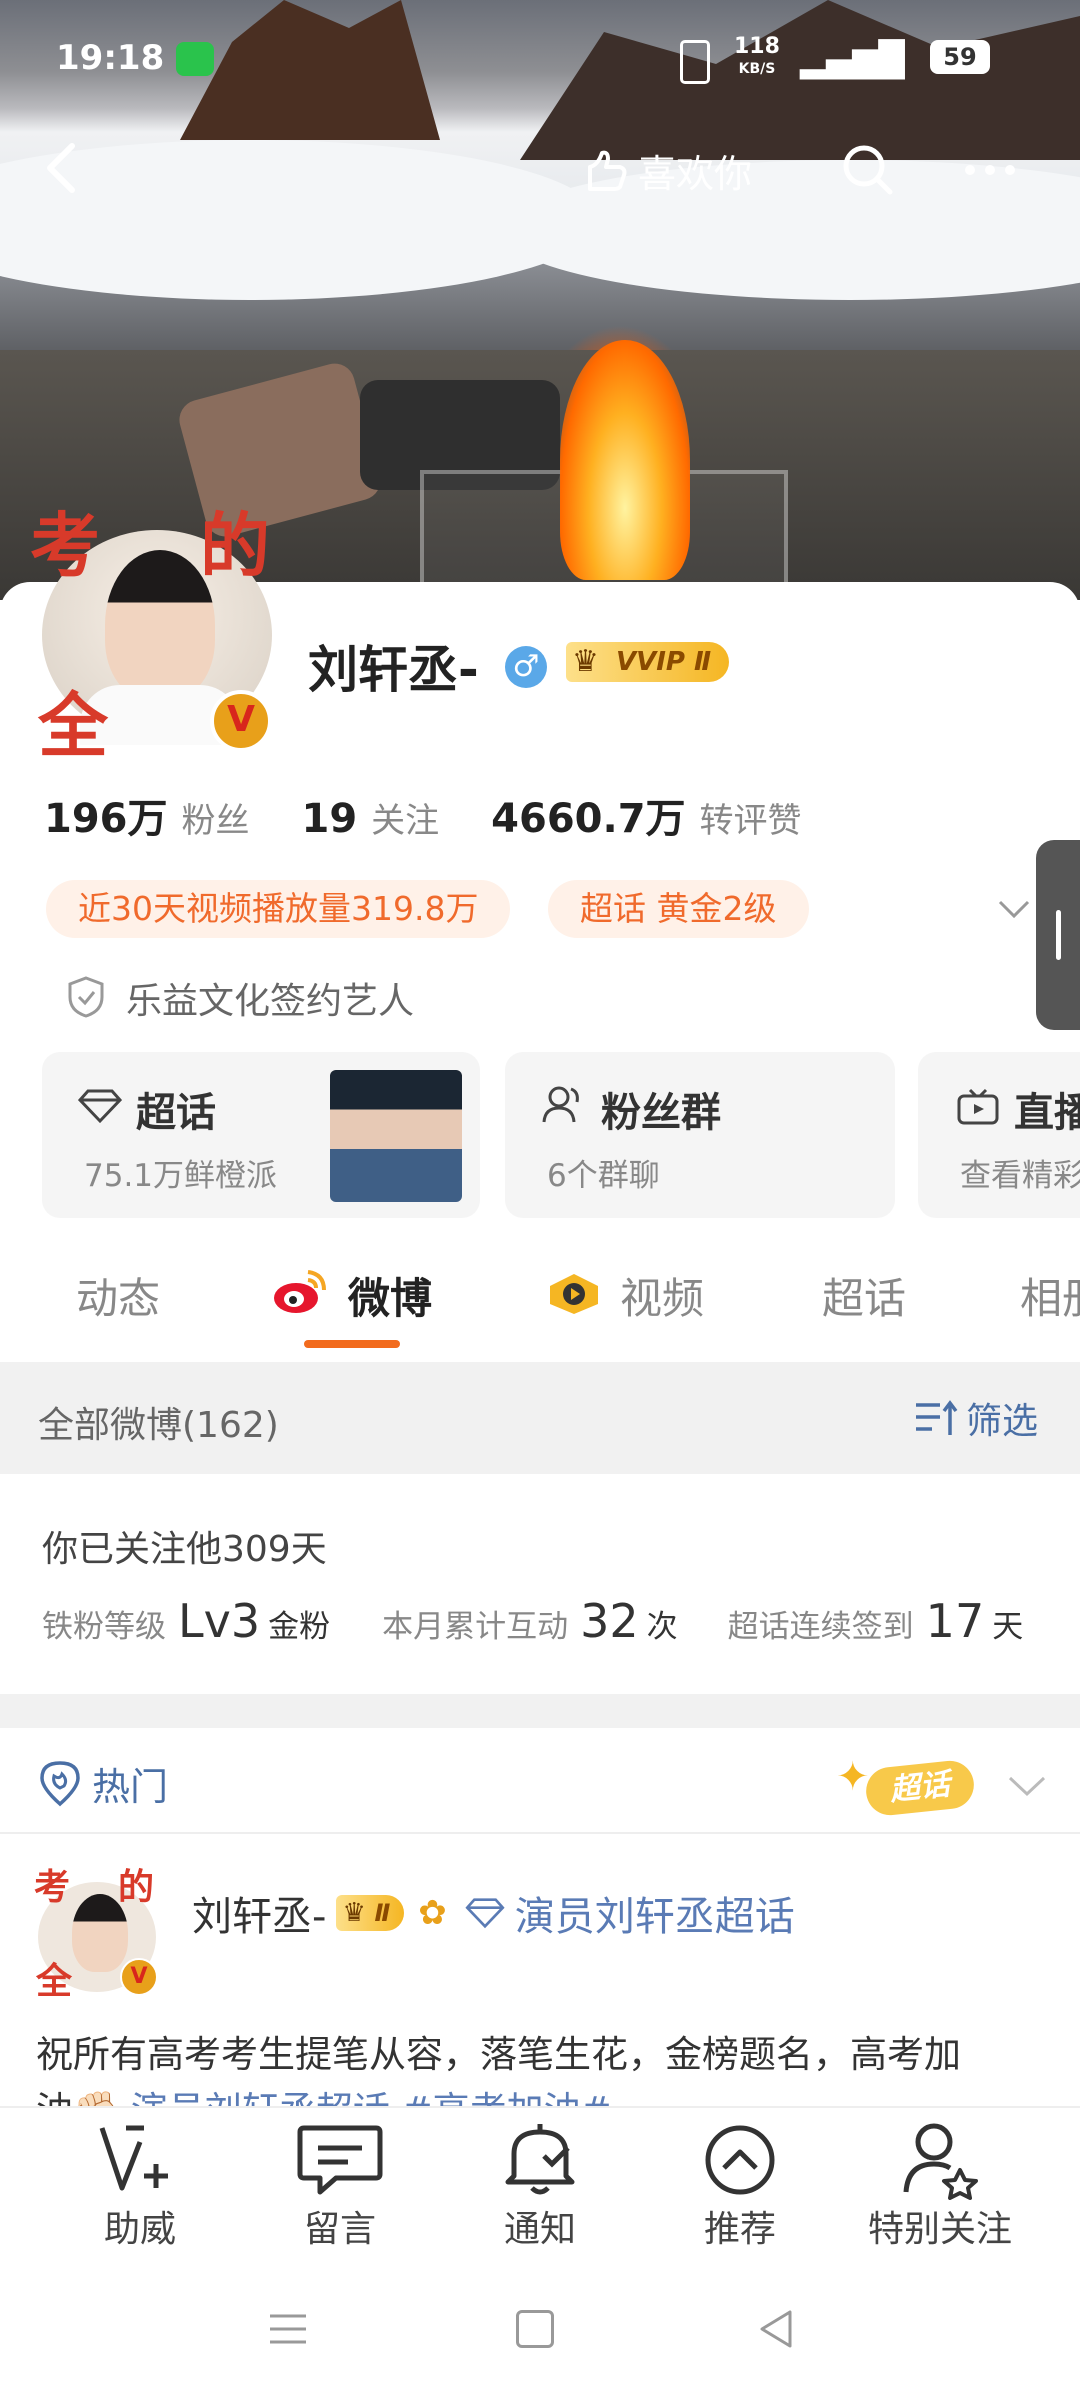 This screenshot has height=2402, width=1080. I want to click on diamond-icon, so click(100, 1106).